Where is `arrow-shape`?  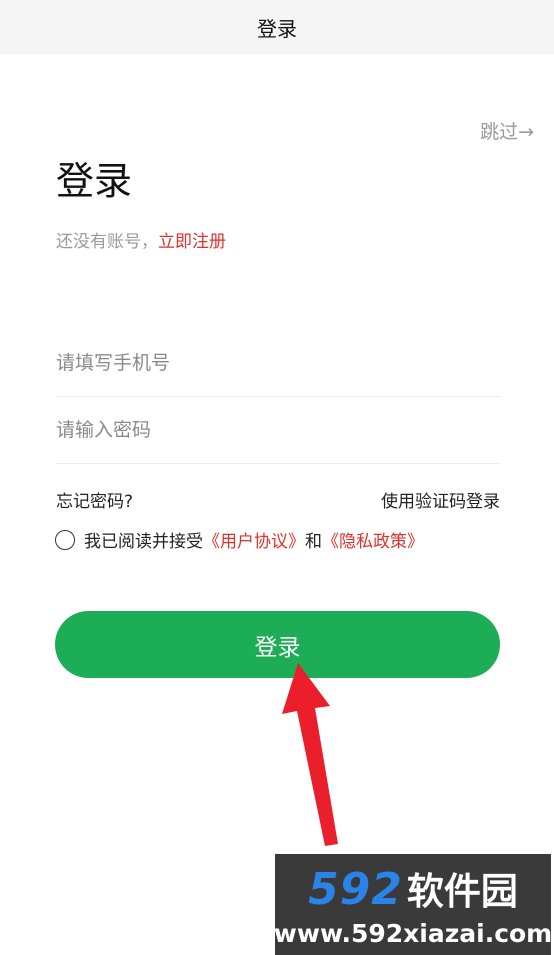 arrow-shape is located at coordinates (310, 754).